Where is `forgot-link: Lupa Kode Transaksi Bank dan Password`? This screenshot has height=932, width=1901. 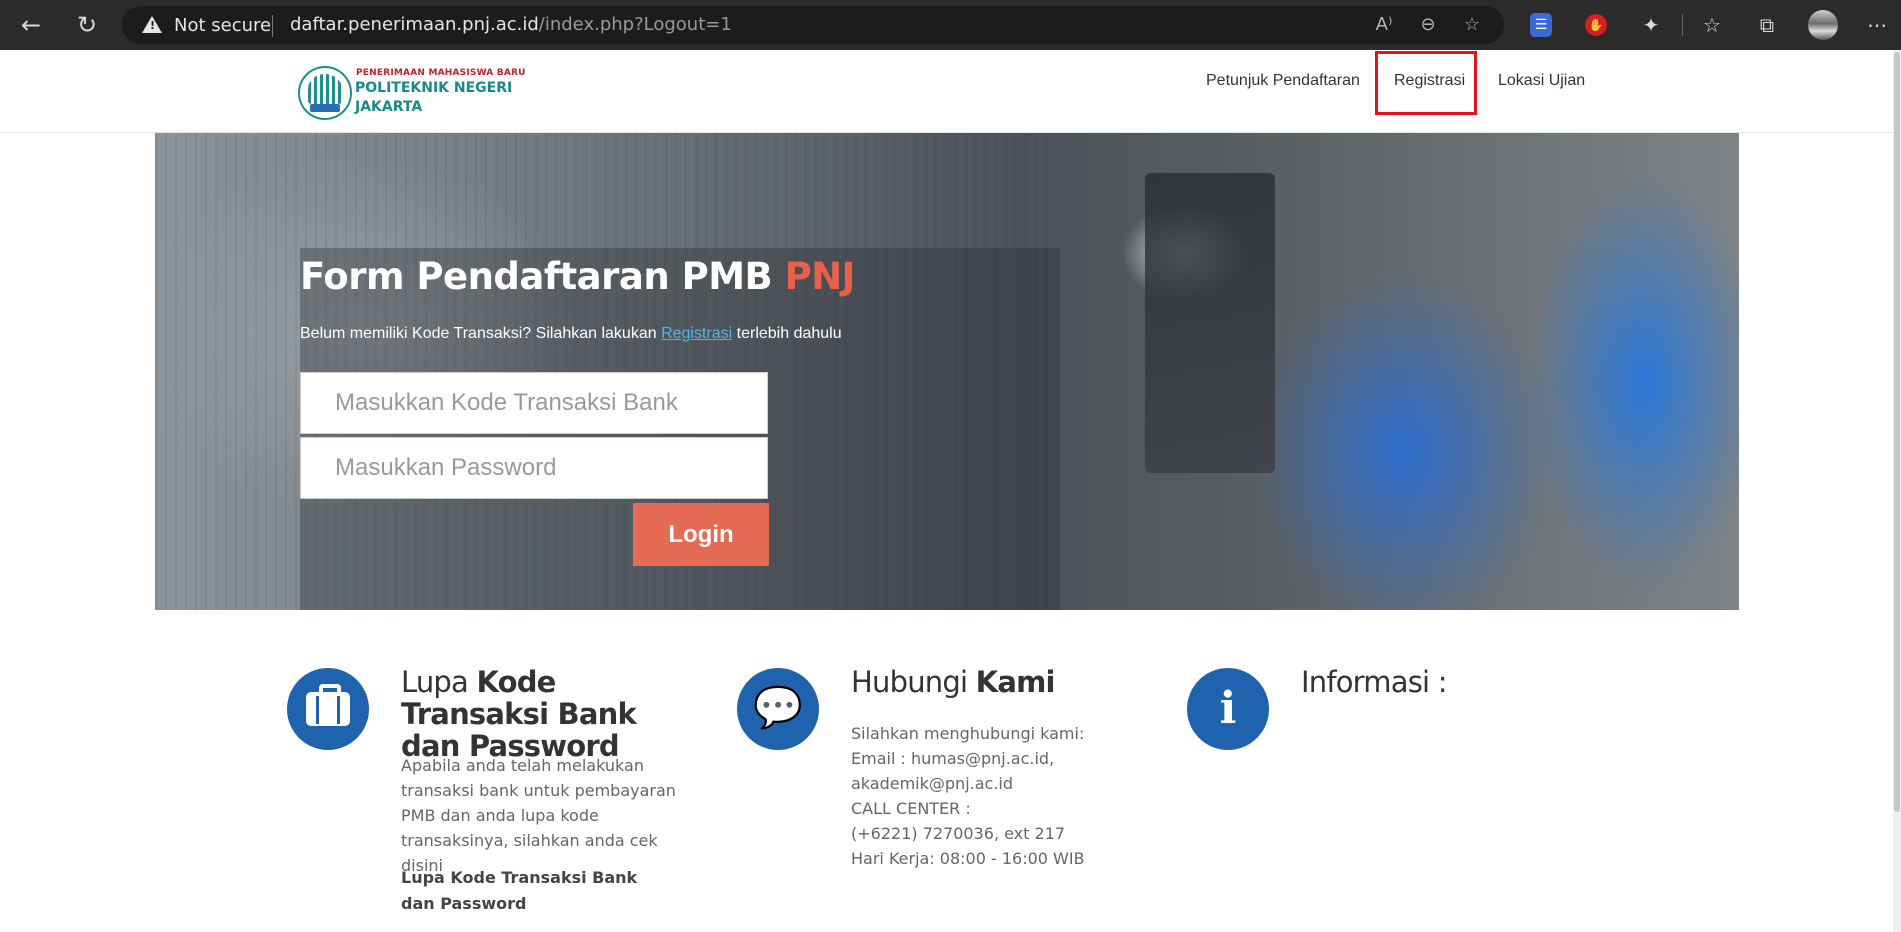
forgot-link: Lupa Kode Transaksi Bank dan Password is located at coordinates (536, 891).